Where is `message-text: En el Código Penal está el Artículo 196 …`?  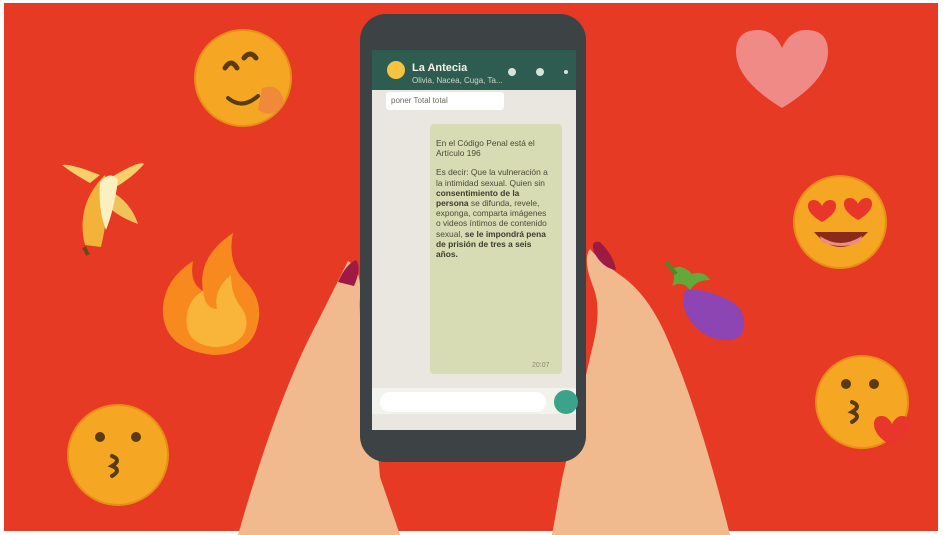 message-text: En el Código Penal está el Artículo 196 … is located at coordinates (493, 203).